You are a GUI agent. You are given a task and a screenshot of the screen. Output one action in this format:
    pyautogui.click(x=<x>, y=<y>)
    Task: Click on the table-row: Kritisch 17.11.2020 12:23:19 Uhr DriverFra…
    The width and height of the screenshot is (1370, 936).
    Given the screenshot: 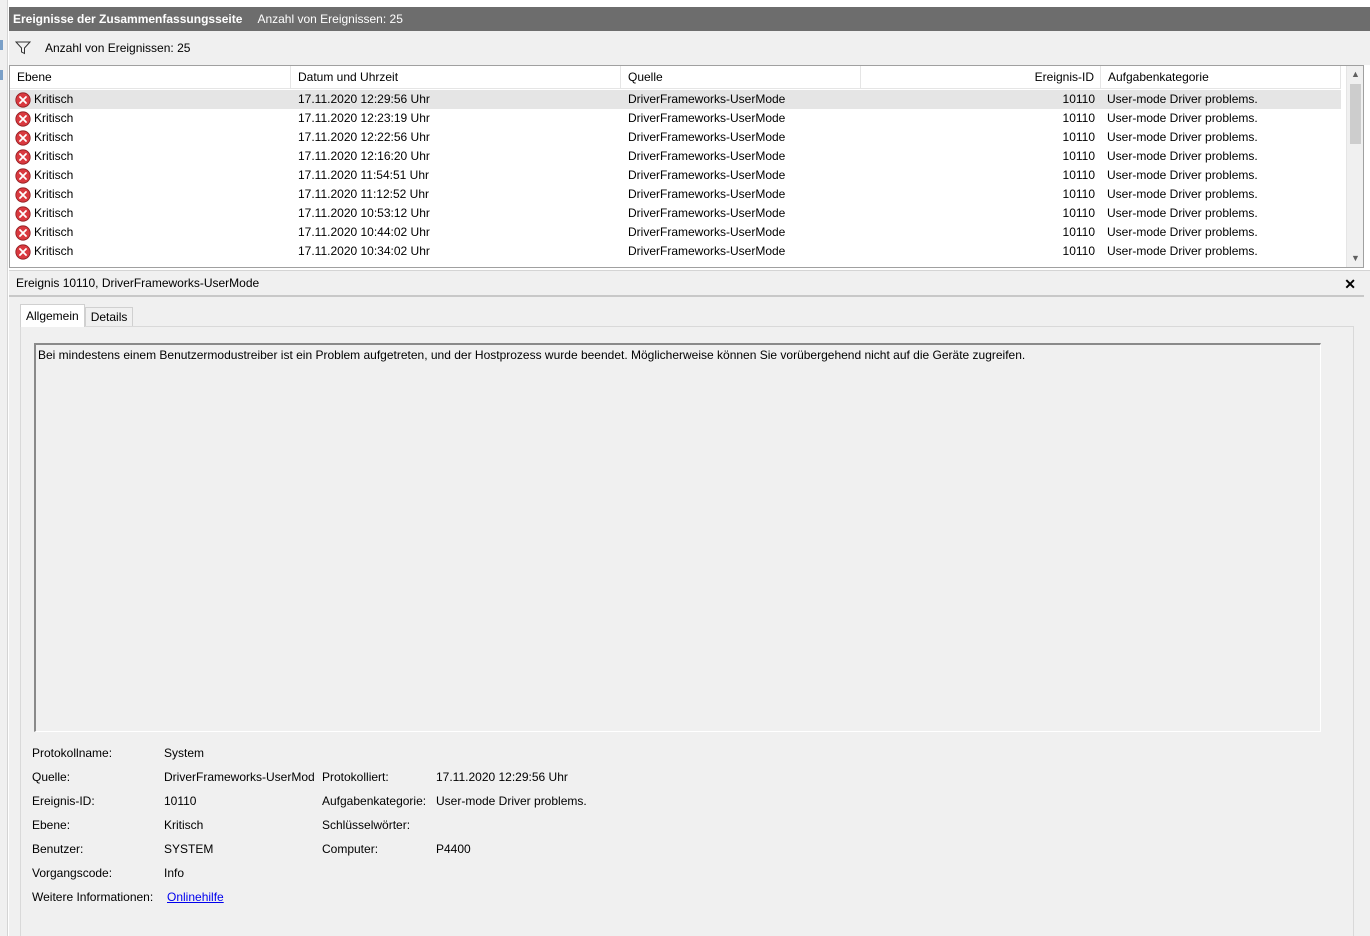 What is the action you would take?
    pyautogui.click(x=675, y=118)
    